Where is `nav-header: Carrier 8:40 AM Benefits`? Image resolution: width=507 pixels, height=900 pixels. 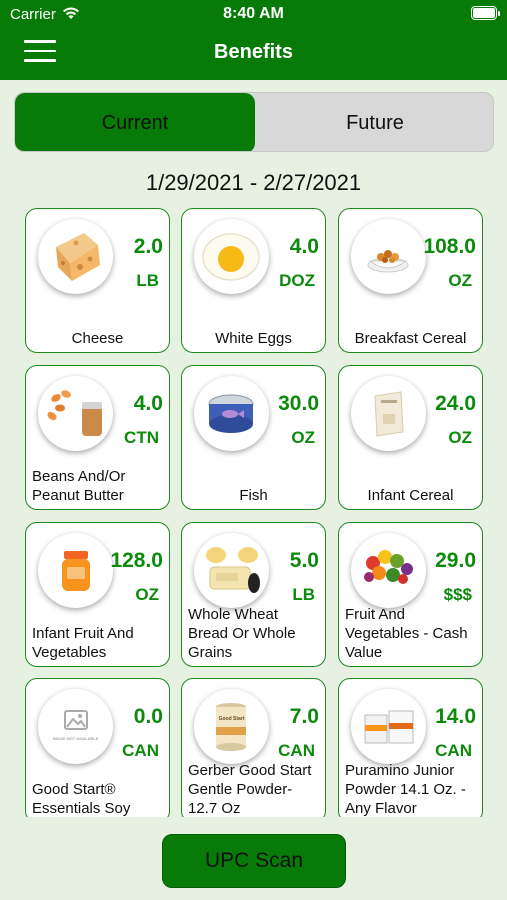
nav-header: Carrier 8:40 AM Benefits is located at coordinates (253, 40).